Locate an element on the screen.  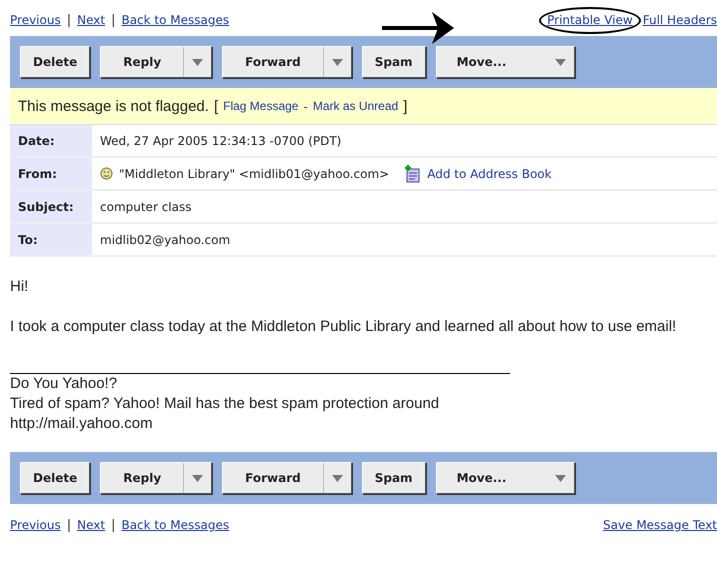
nav-link: Save Message Text is located at coordinates (660, 525).